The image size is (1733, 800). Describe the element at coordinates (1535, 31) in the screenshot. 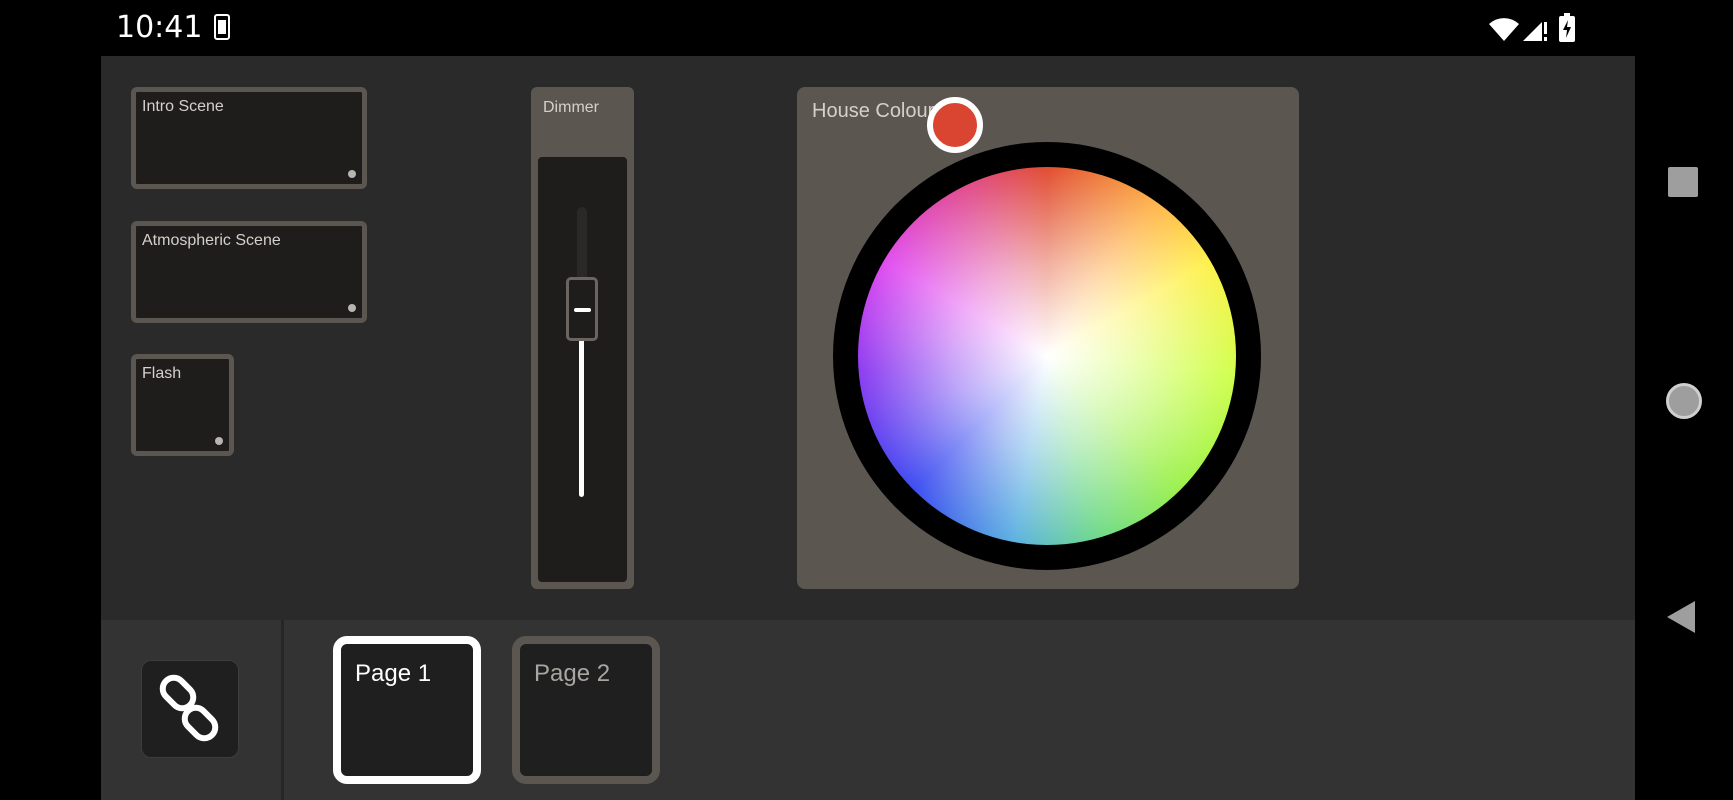

I see `cell-signal-icon` at that location.